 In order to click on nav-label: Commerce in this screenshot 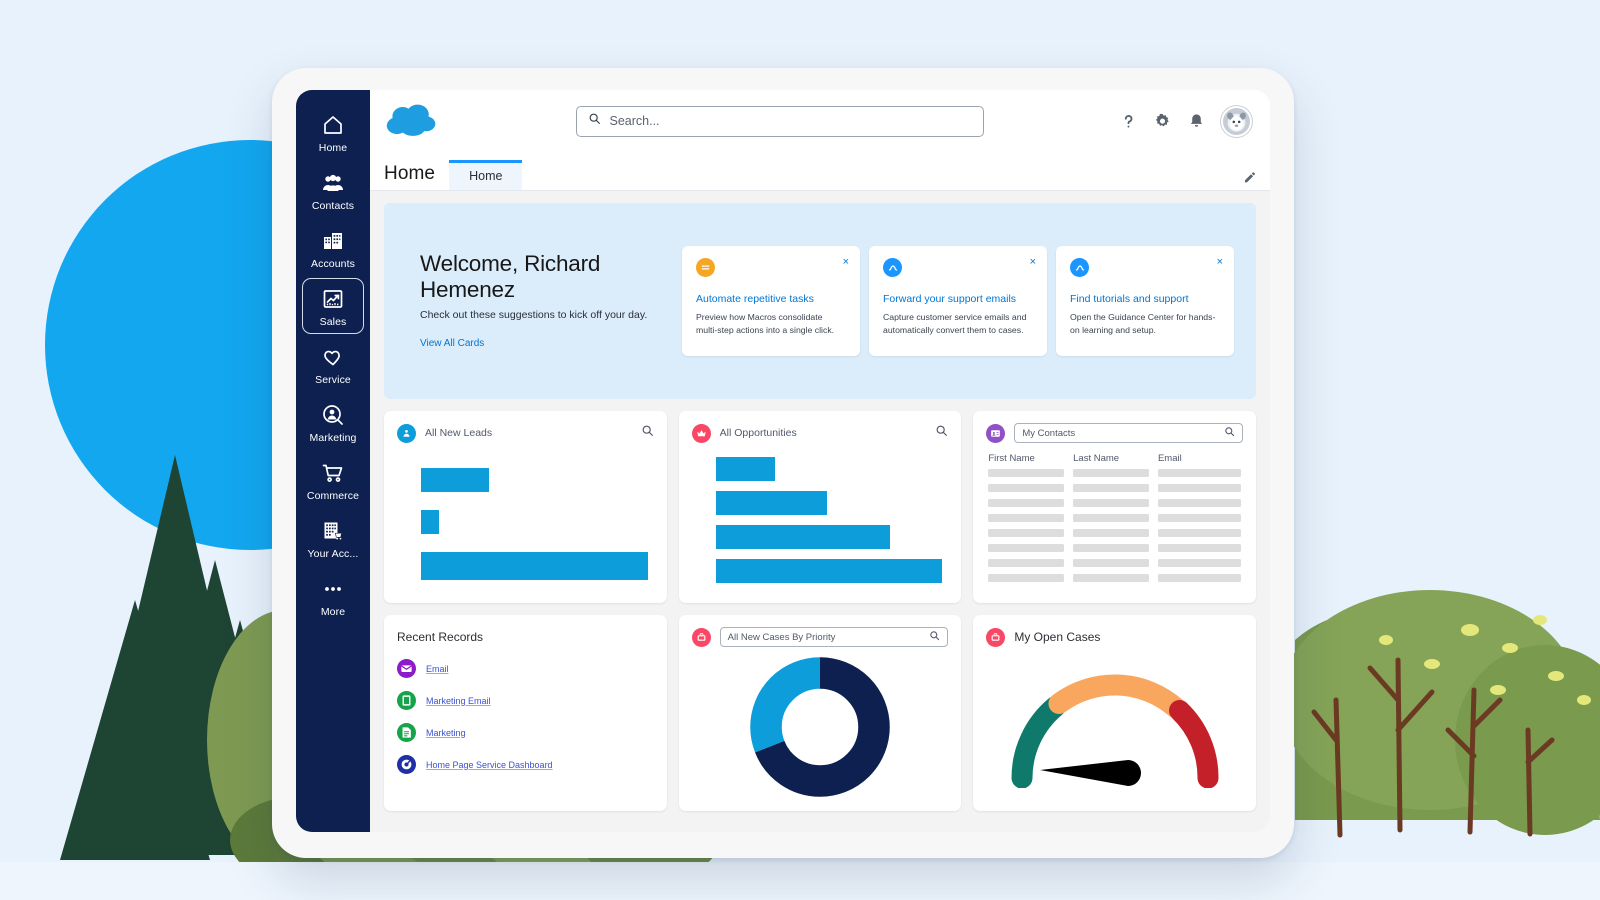, I will do `click(333, 496)`.